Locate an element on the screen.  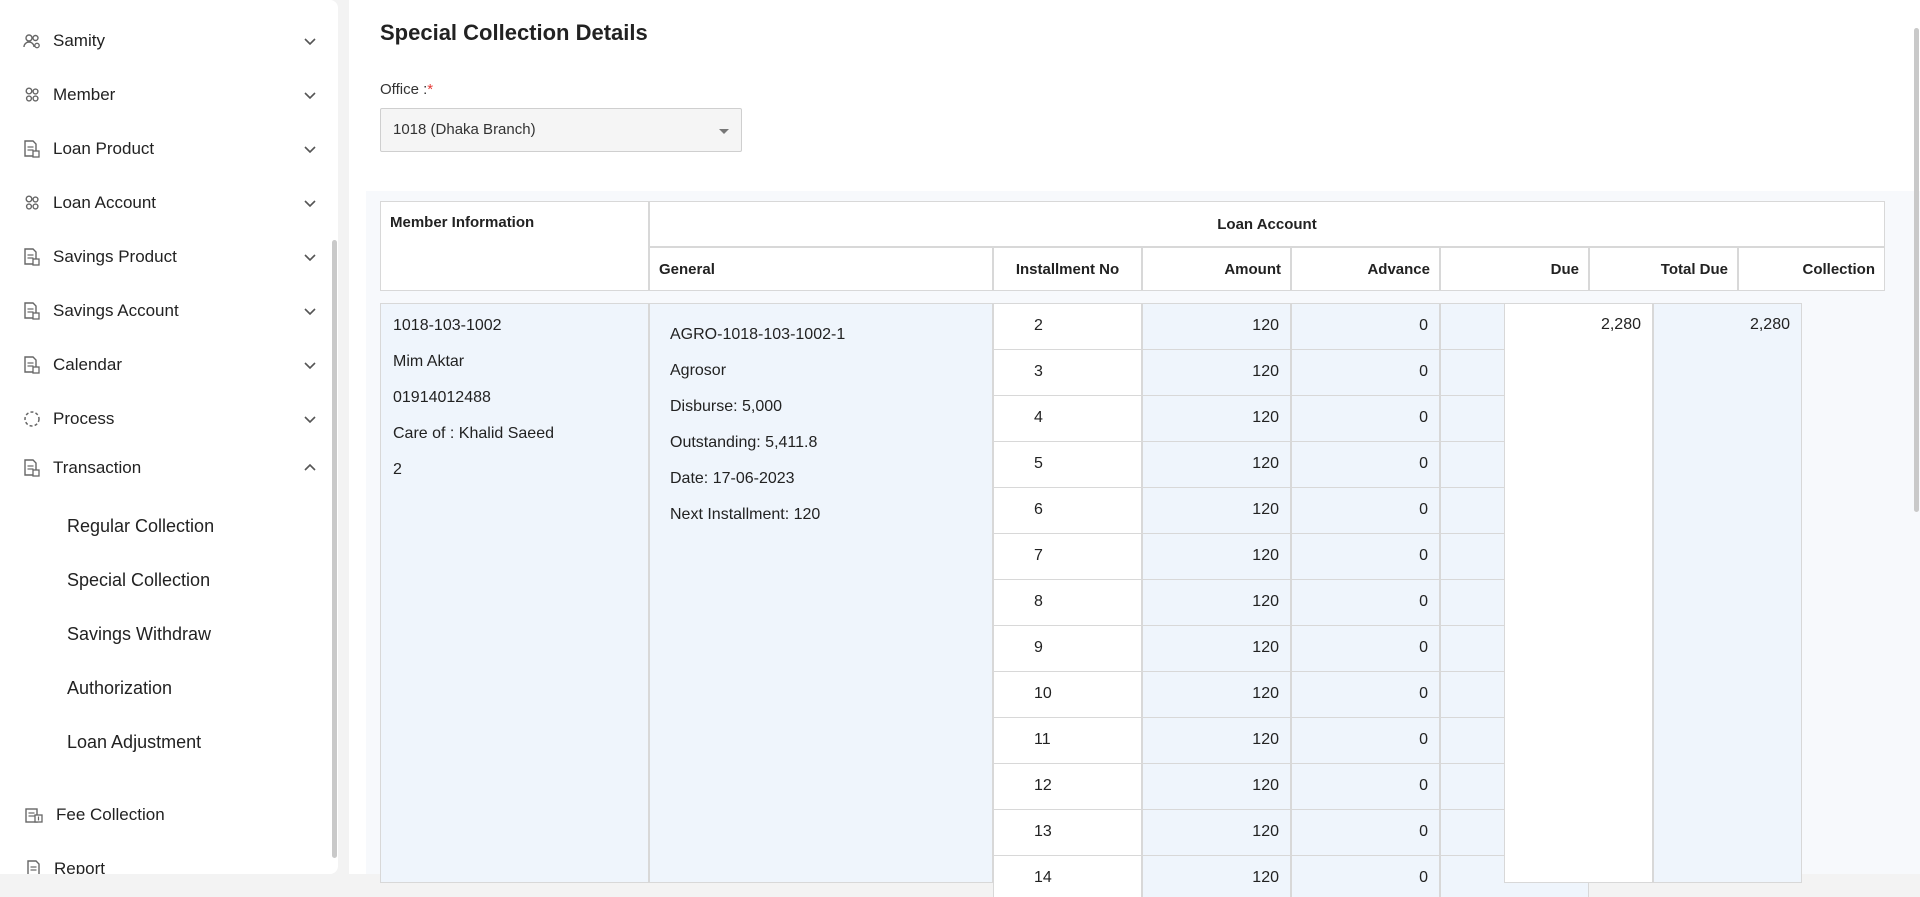
dropdown-arrow-icon is located at coordinates (724, 131).